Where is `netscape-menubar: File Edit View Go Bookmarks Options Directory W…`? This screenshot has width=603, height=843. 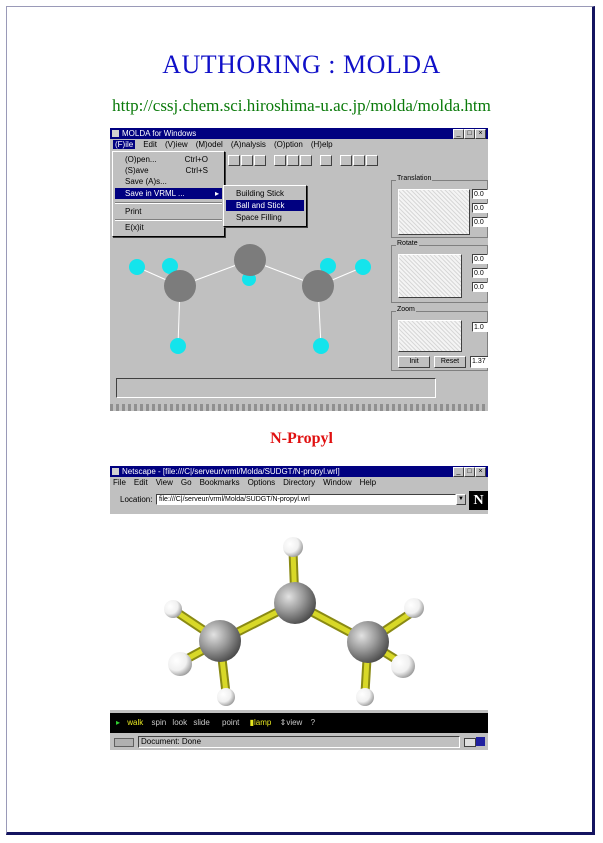 netscape-menubar: File Edit View Go Bookmarks Options Directory W… is located at coordinates (299, 483).